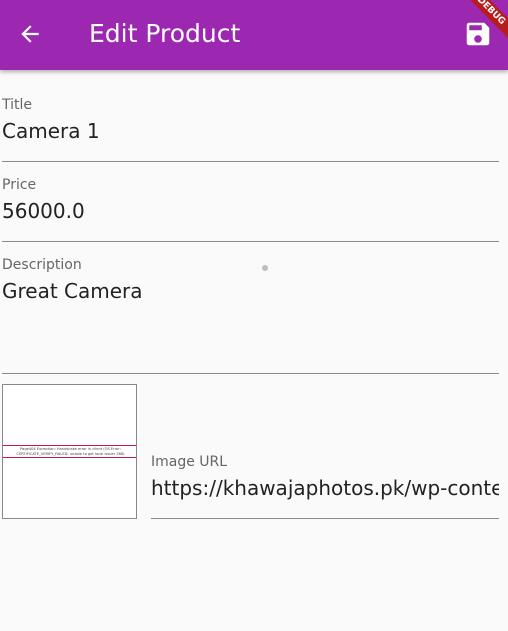  I want to click on title-input: Camera 1, so click(250, 131).